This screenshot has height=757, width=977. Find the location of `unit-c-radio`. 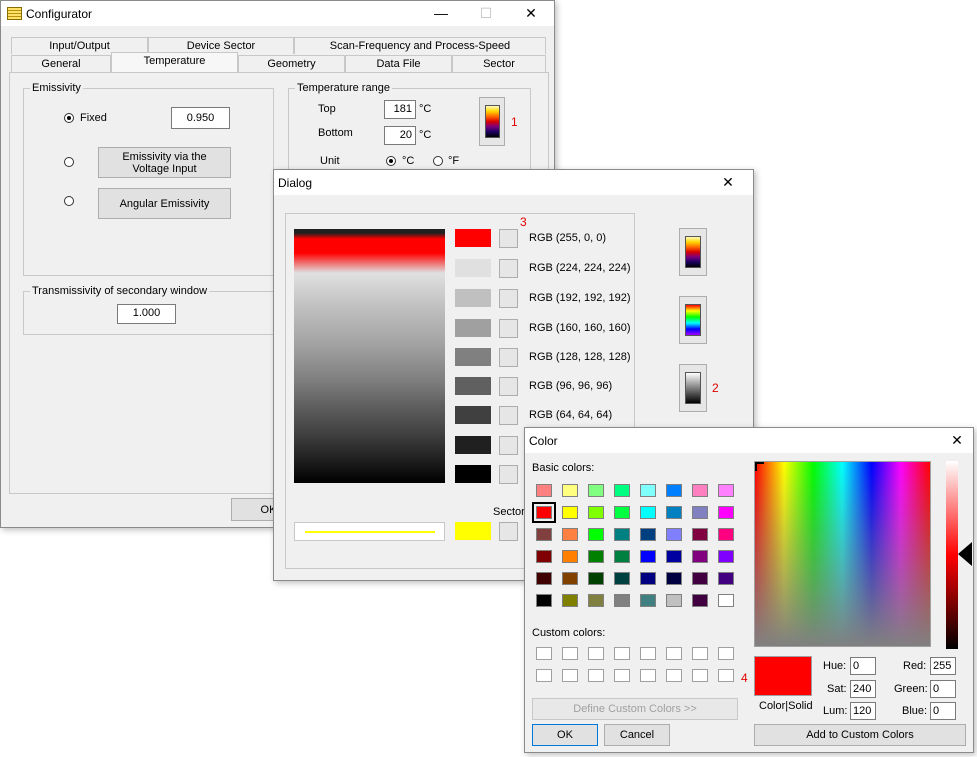

unit-c-radio is located at coordinates (391, 161).